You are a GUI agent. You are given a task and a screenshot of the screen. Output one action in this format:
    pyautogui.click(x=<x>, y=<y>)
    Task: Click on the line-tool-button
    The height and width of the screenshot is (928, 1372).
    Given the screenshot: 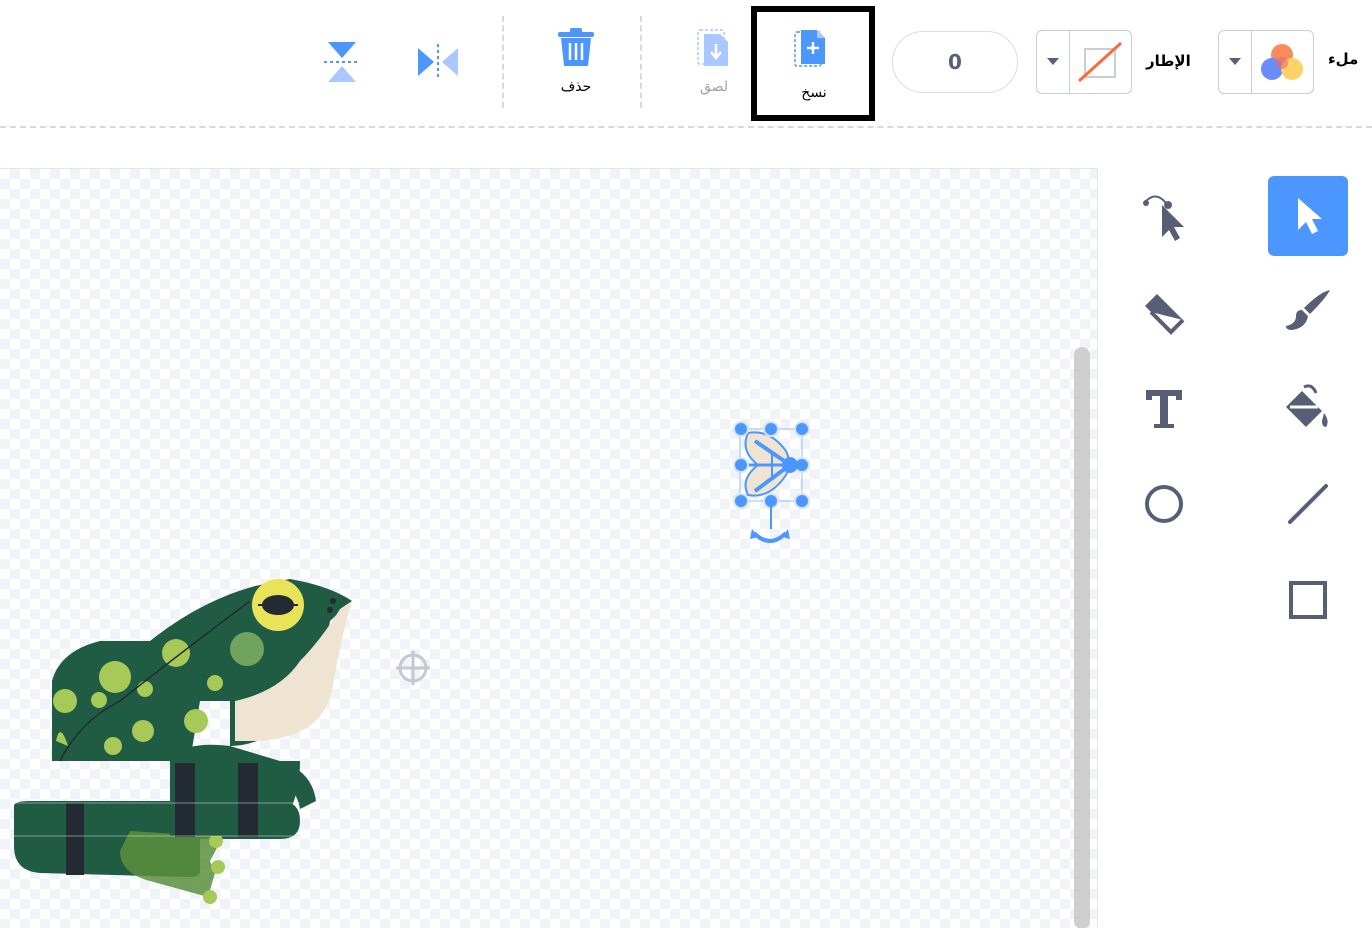 What is the action you would take?
    pyautogui.click(x=1308, y=504)
    